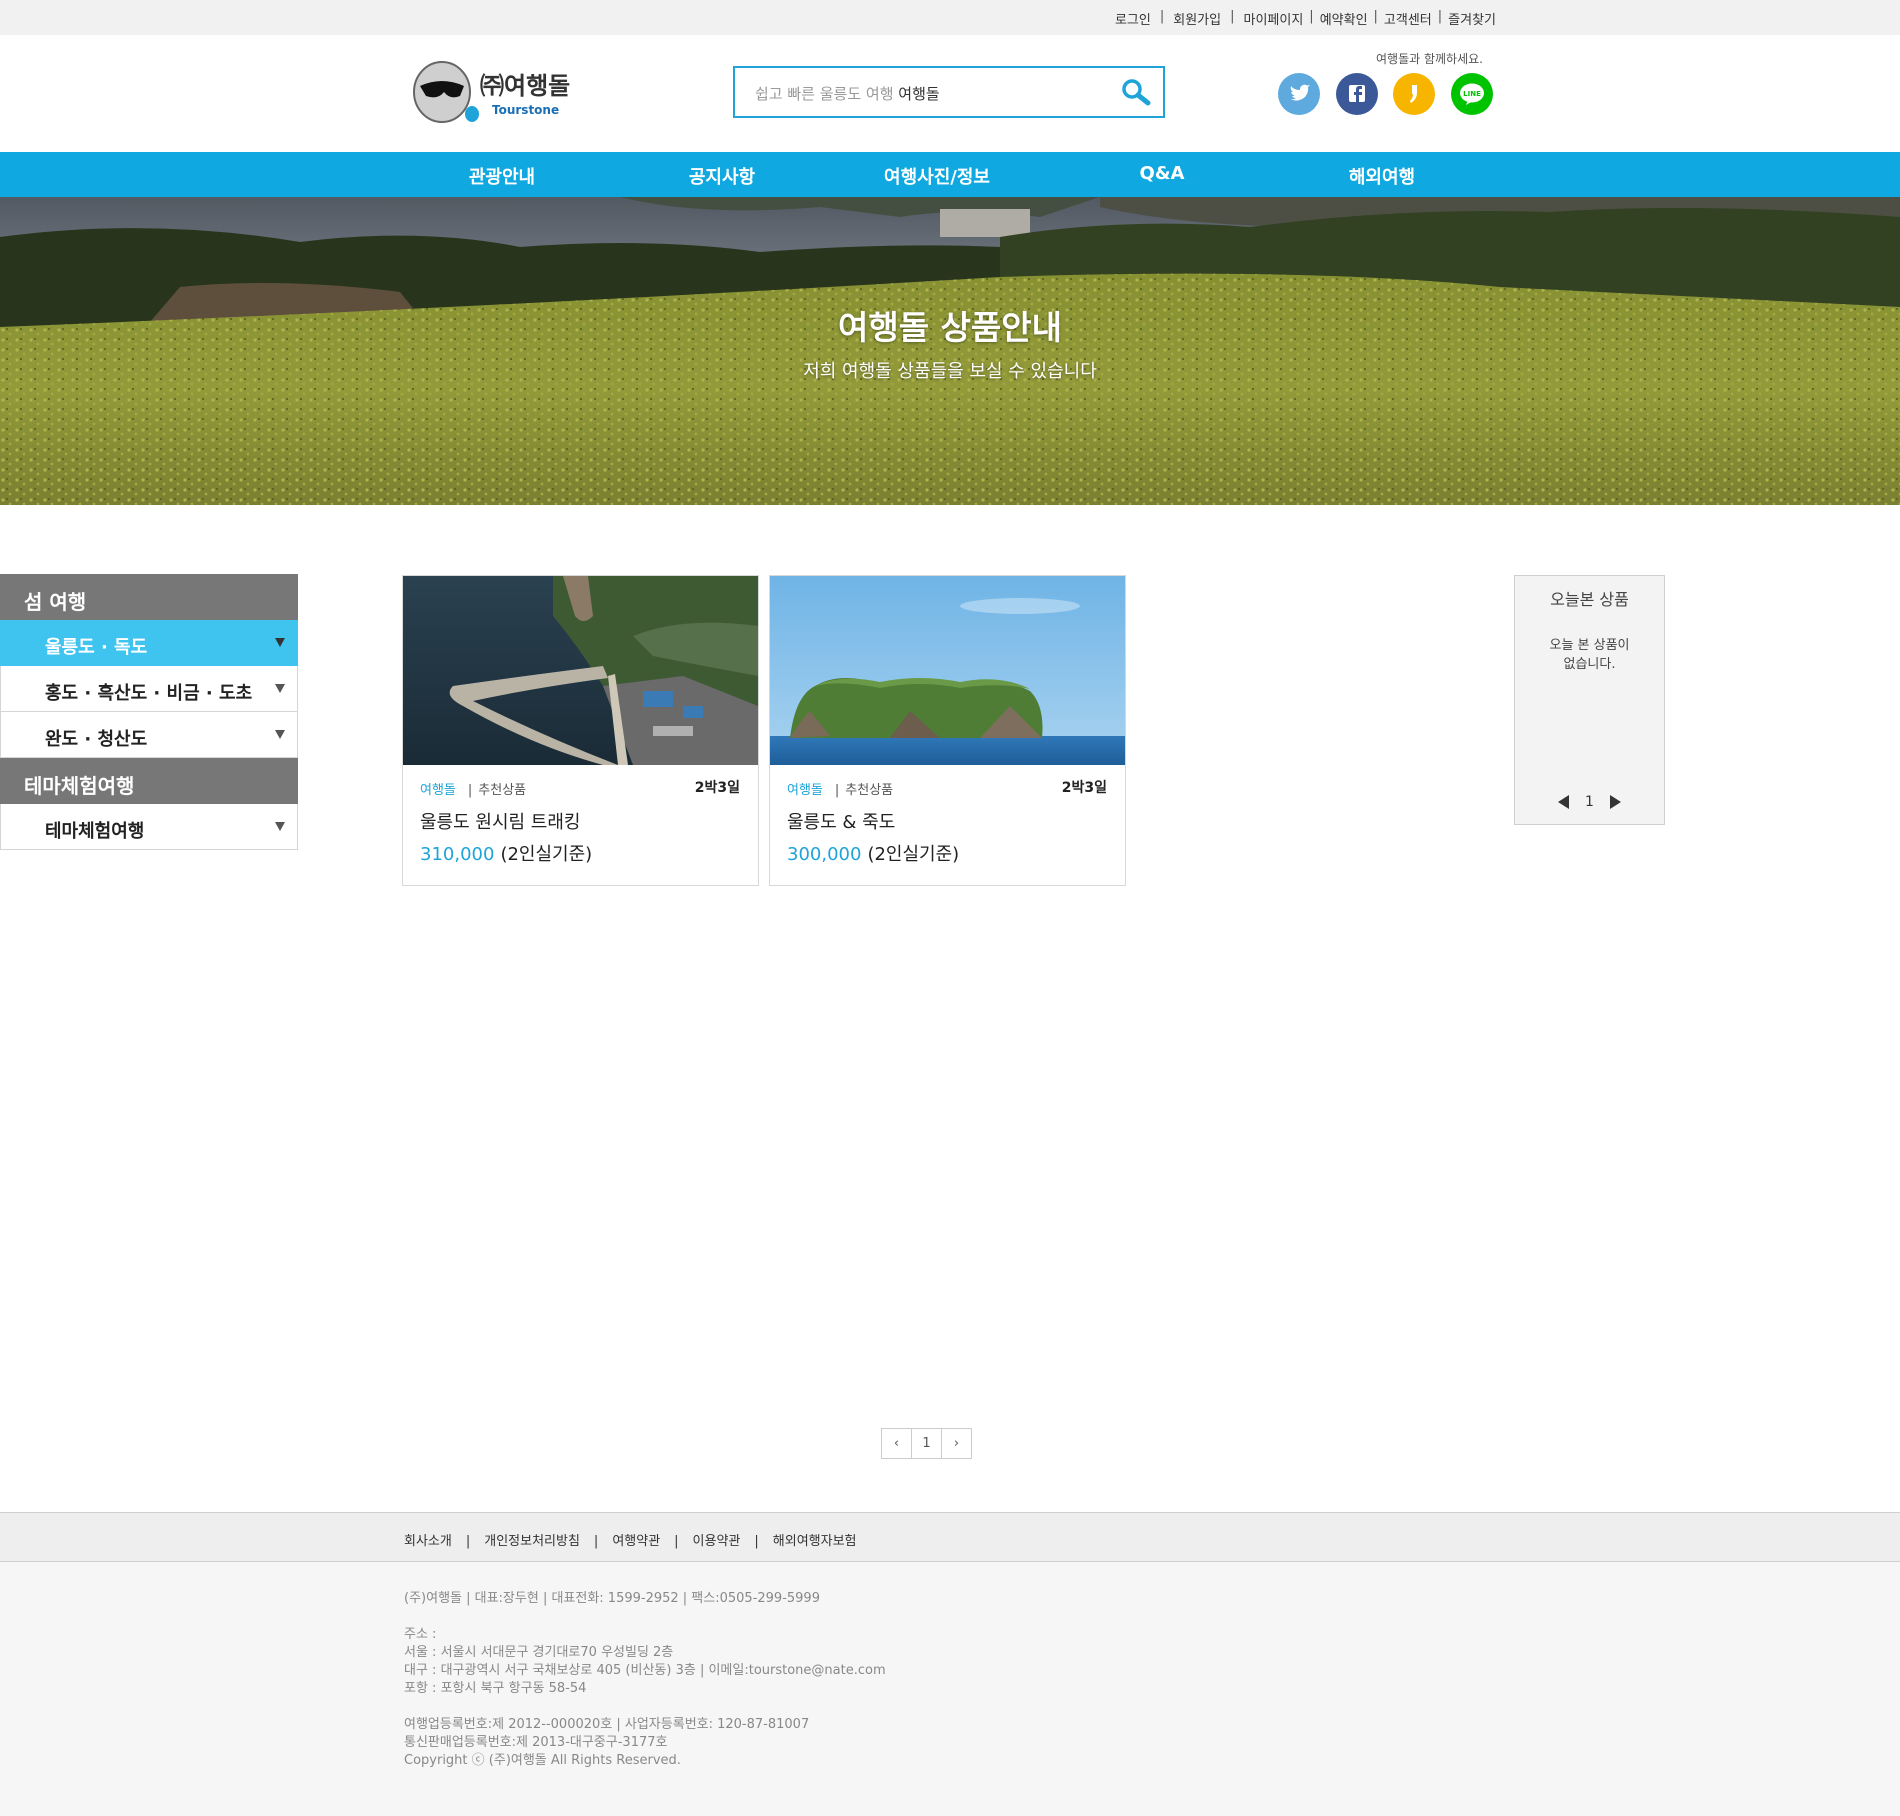  What do you see at coordinates (506, 854) in the screenshot?
I see `product-price: 310,000 (2인실기준)` at bounding box center [506, 854].